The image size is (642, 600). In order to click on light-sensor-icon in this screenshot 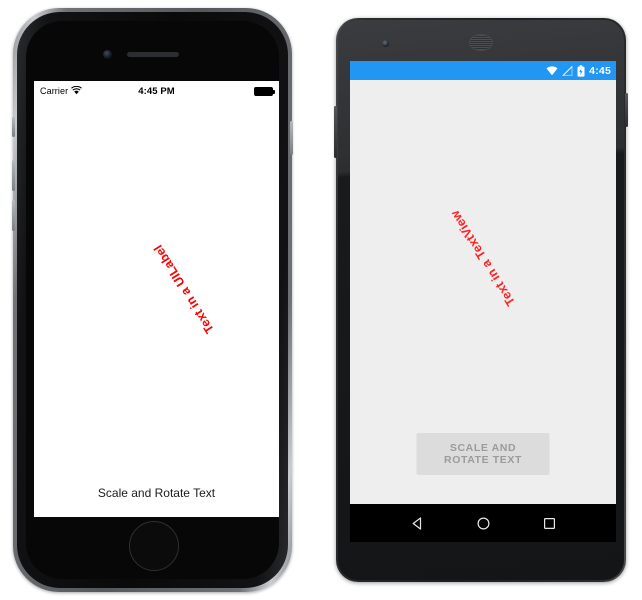, I will do `click(588, 44)`.